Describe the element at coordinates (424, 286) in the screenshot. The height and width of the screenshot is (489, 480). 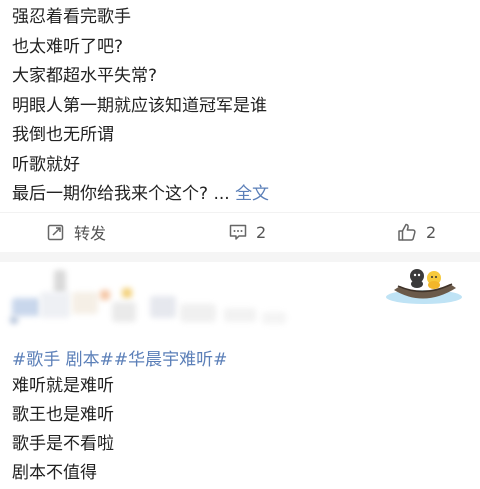
I see `avatar-boat-icon` at that location.